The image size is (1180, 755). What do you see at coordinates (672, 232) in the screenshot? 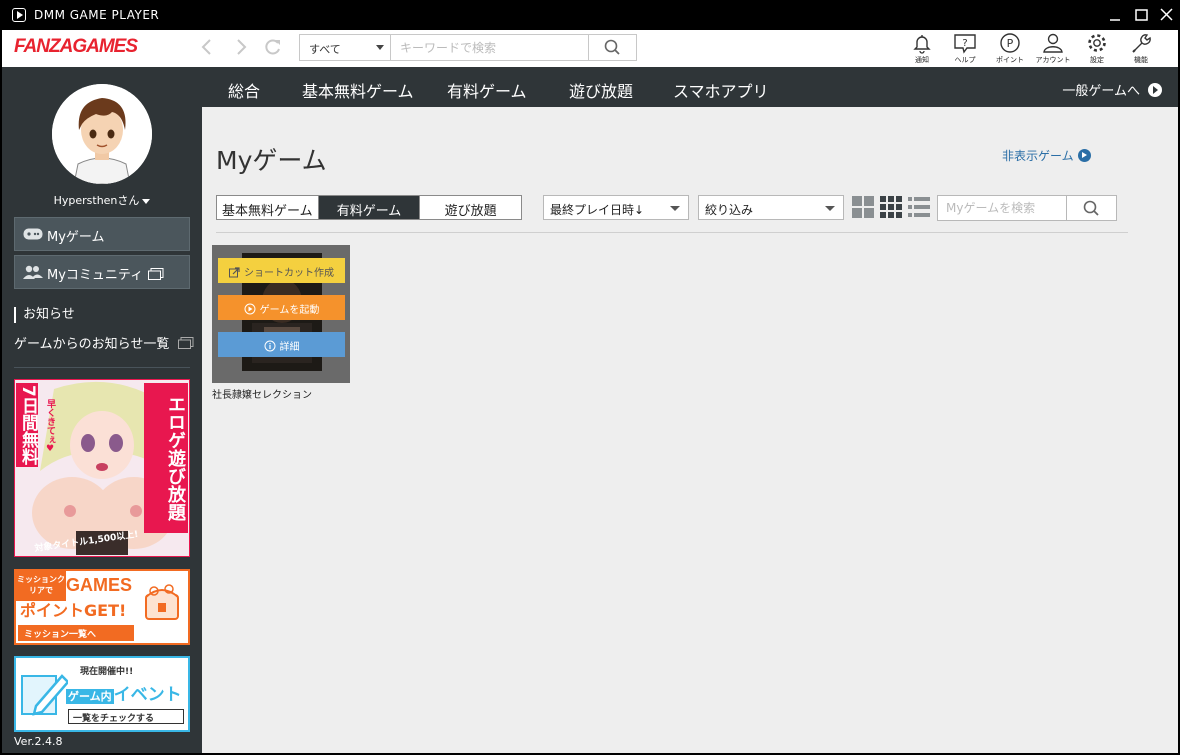
I see `toolbar-divider` at bounding box center [672, 232].